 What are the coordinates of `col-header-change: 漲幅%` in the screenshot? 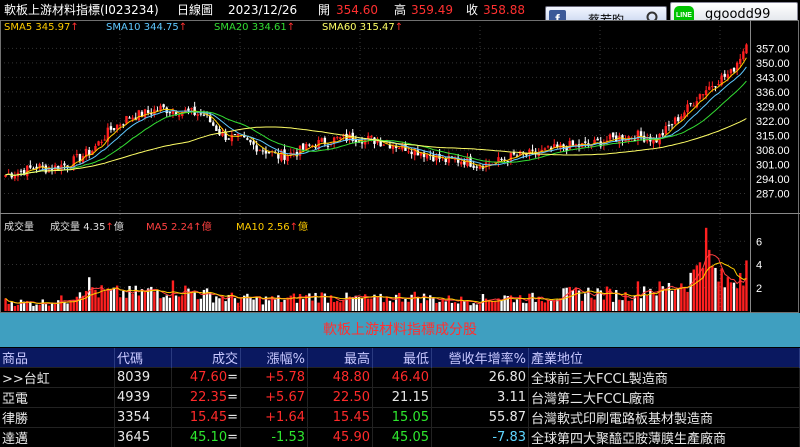 It's located at (274, 358).